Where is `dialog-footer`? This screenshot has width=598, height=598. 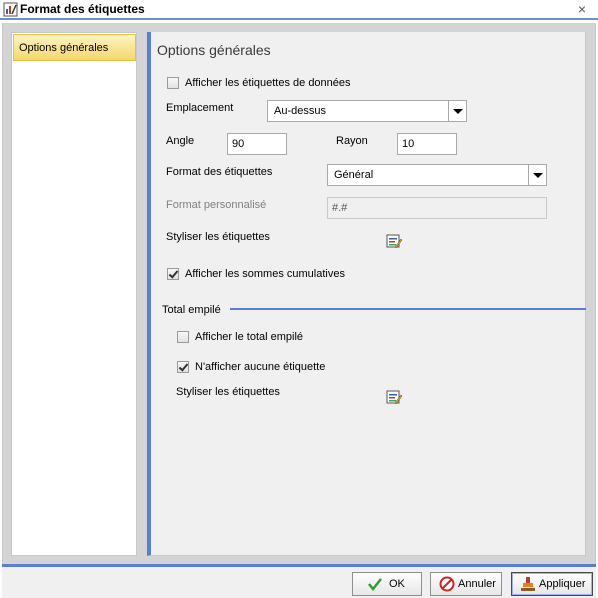 dialog-footer is located at coordinates (299, 581).